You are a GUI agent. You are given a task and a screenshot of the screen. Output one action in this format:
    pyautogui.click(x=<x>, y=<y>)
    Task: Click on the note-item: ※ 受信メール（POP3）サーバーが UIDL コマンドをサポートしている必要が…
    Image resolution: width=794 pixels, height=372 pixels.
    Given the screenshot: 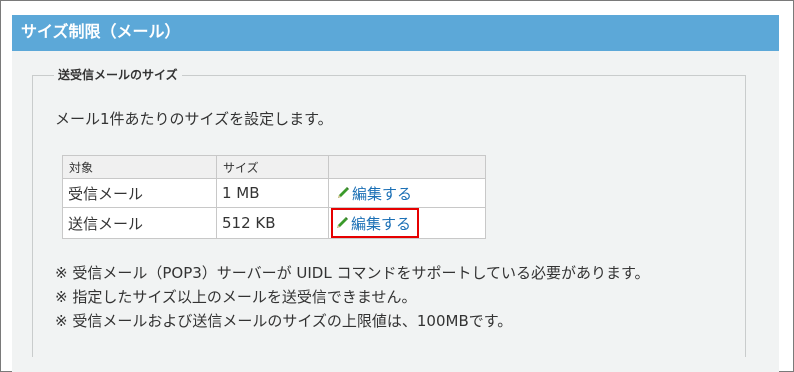 What is the action you would take?
    pyautogui.click(x=352, y=273)
    